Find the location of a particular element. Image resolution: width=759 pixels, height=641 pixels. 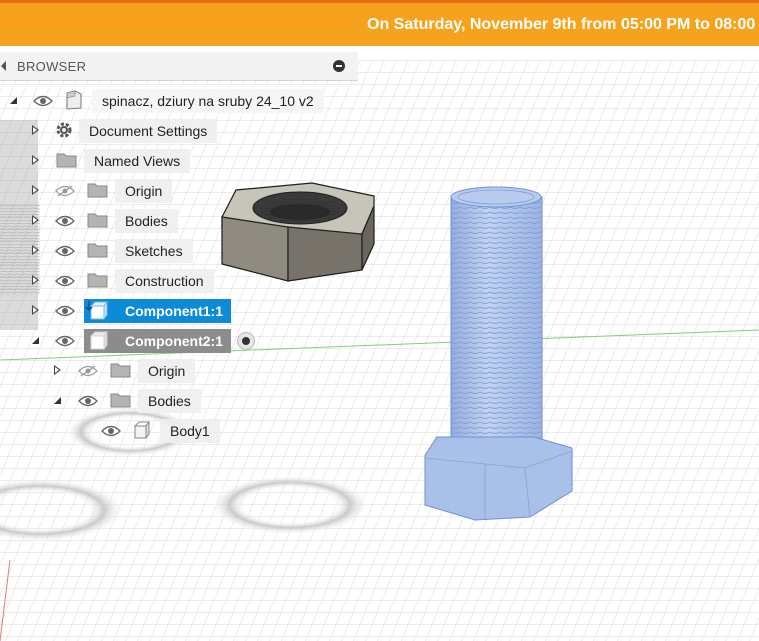

tree-item-named-views: Named Views is located at coordinates (137, 161).